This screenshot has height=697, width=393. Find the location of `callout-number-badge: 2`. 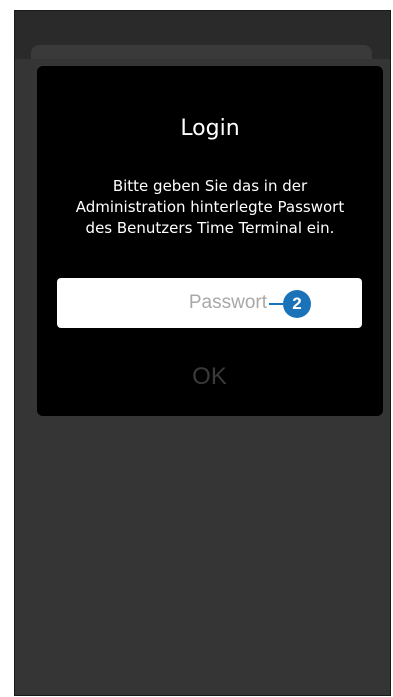

callout-number-badge: 2 is located at coordinates (297, 304).